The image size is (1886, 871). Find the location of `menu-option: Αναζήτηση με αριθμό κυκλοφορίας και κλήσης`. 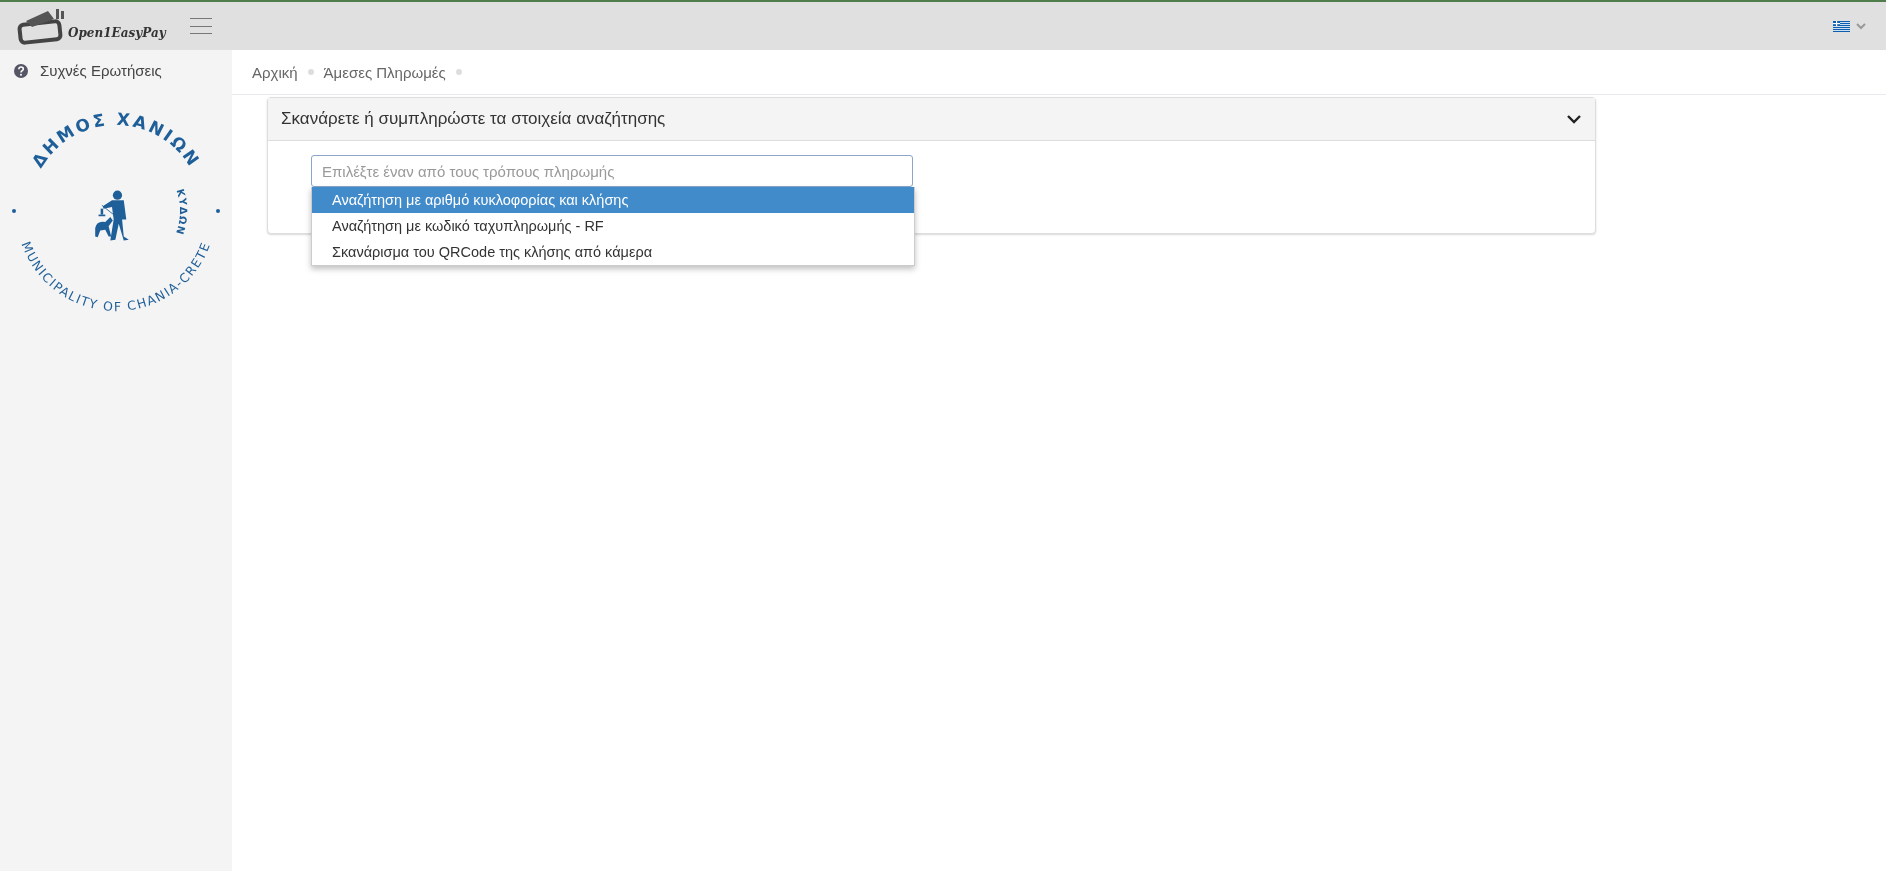

menu-option: Αναζήτηση με αριθμό κυκλοφορίας και κλήσης is located at coordinates (613, 200).